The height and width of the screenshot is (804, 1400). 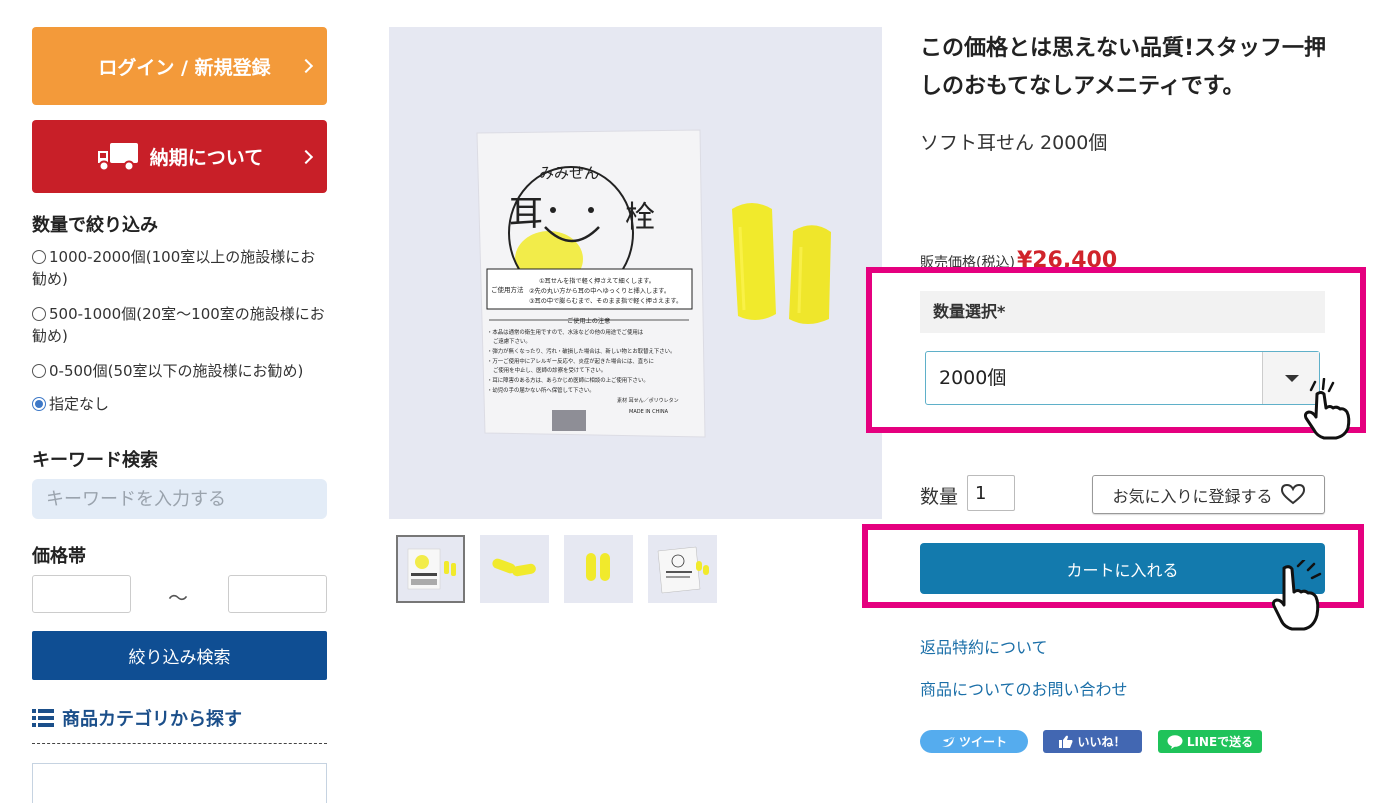 I want to click on quantity-select-value: 2000個, so click(x=973, y=378).